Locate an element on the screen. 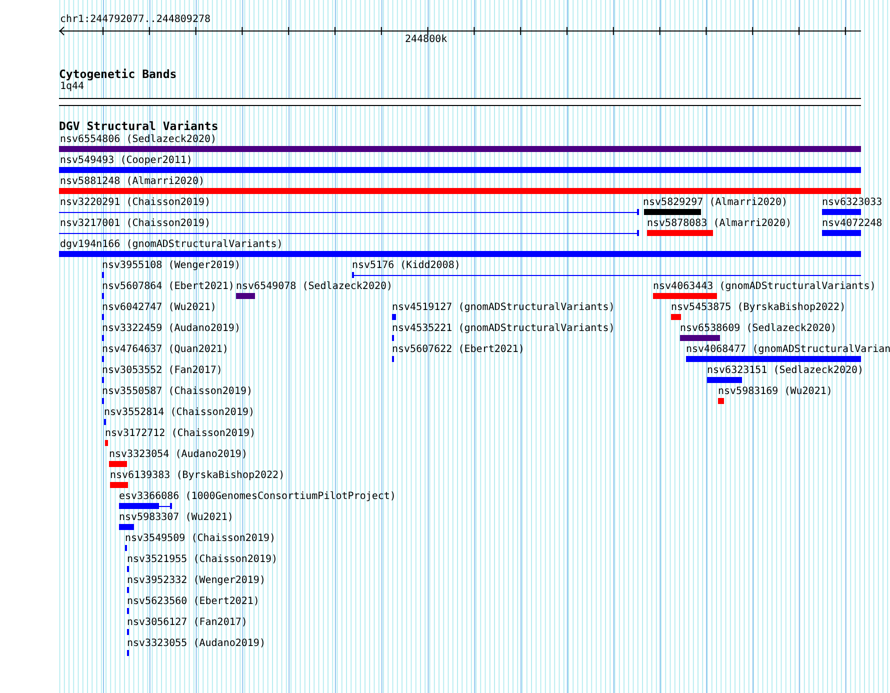  feature-label: nsv5878083 (Almarri2020) is located at coordinates (719, 224).